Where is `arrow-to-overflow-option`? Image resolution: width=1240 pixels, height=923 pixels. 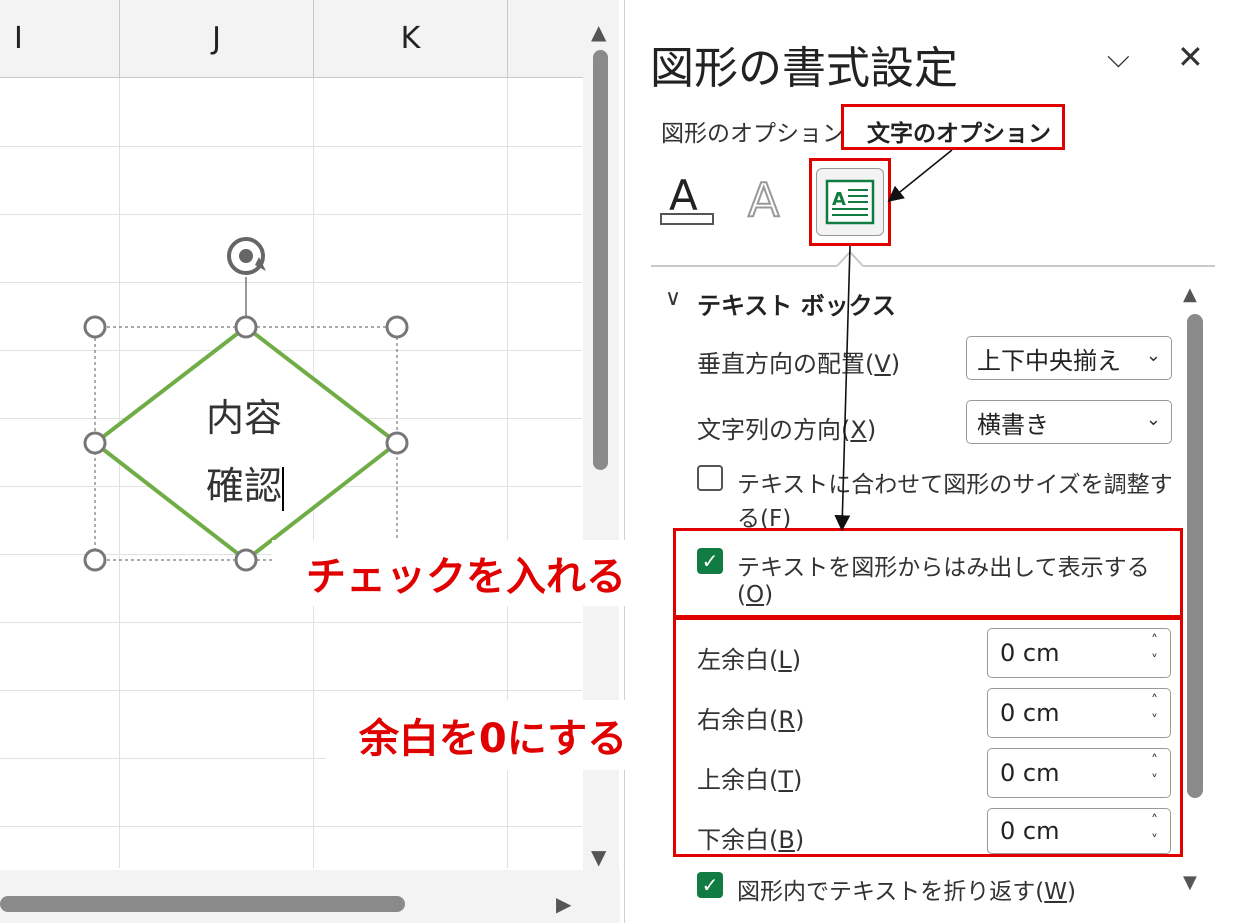 arrow-to-overflow-option is located at coordinates (842, 388).